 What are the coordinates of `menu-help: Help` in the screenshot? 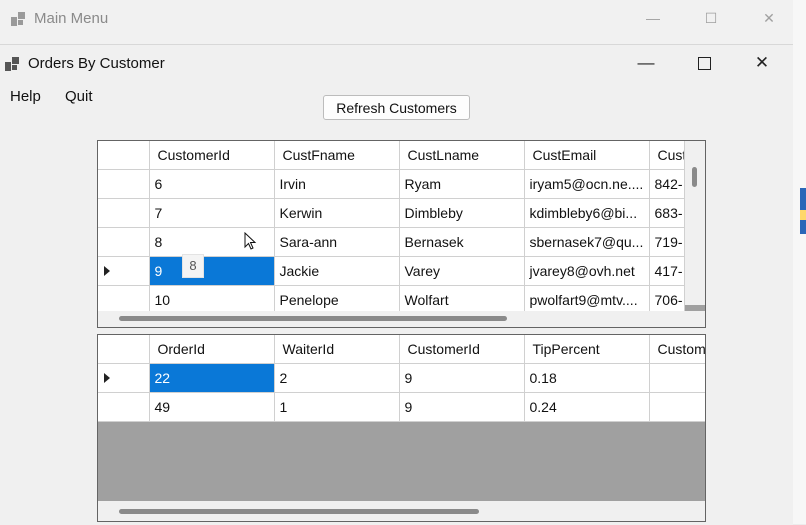 It's located at (25, 96).